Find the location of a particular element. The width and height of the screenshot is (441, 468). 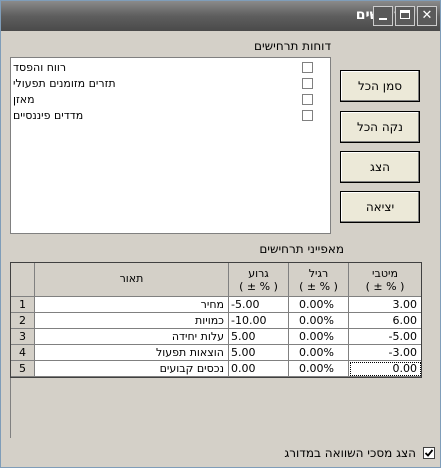

maximize-icon is located at coordinates (405, 14).